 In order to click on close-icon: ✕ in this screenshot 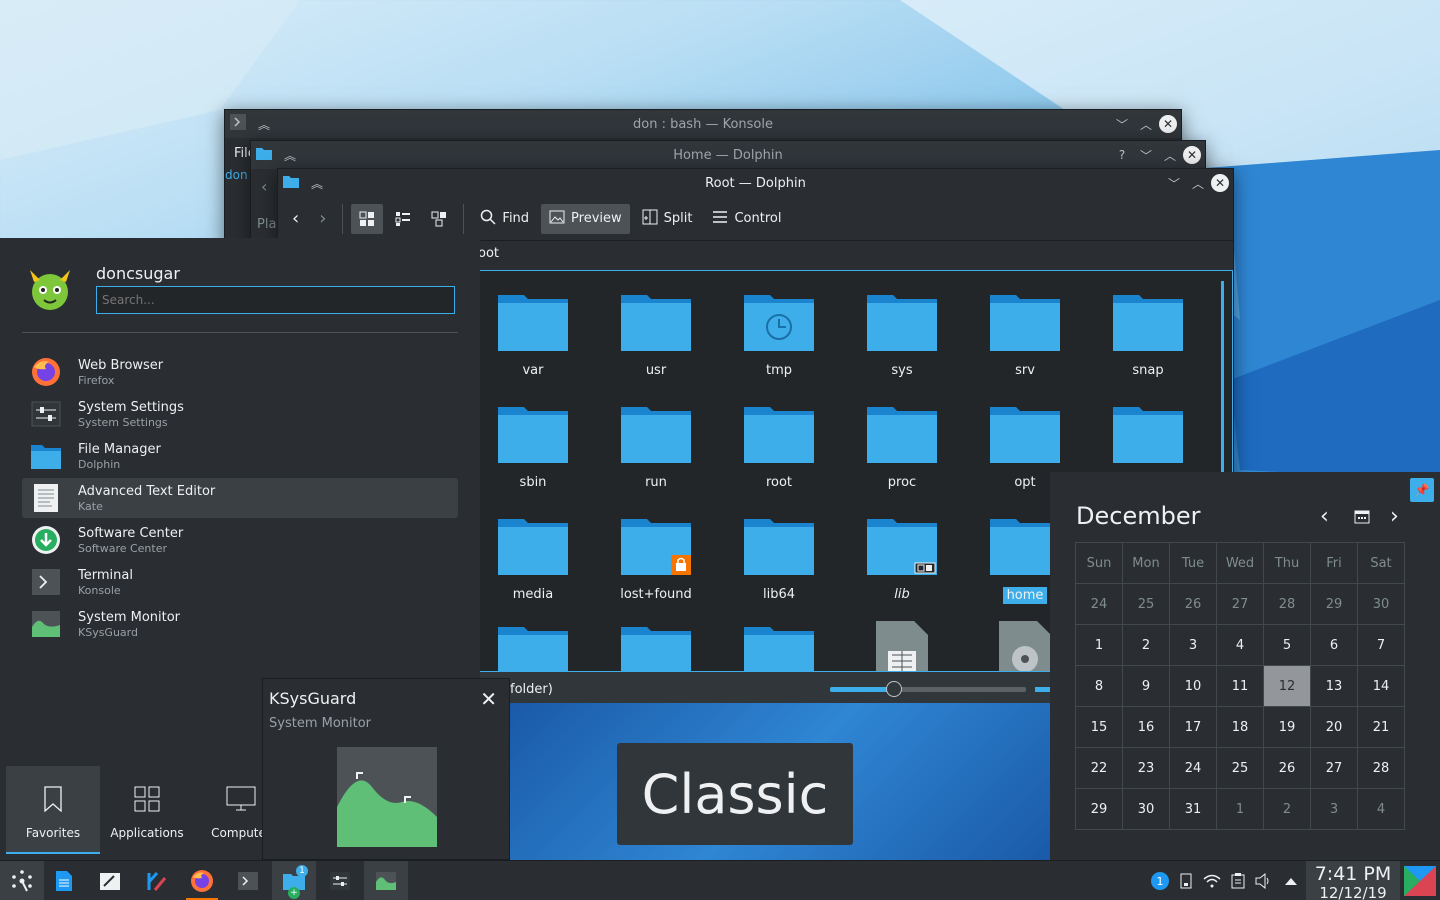, I will do `click(488, 699)`.